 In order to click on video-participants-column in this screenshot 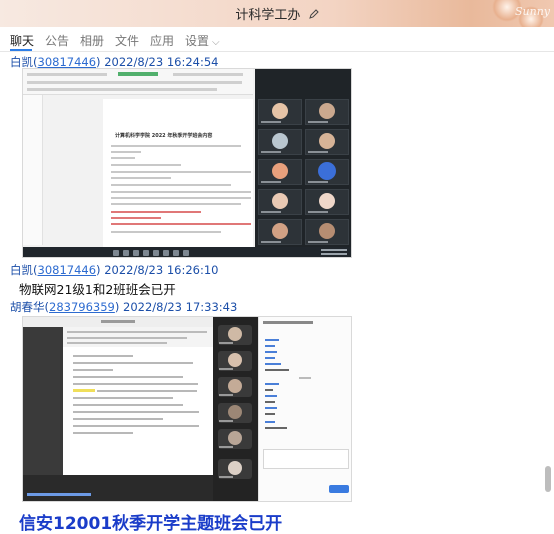, I will do `click(235, 409)`.